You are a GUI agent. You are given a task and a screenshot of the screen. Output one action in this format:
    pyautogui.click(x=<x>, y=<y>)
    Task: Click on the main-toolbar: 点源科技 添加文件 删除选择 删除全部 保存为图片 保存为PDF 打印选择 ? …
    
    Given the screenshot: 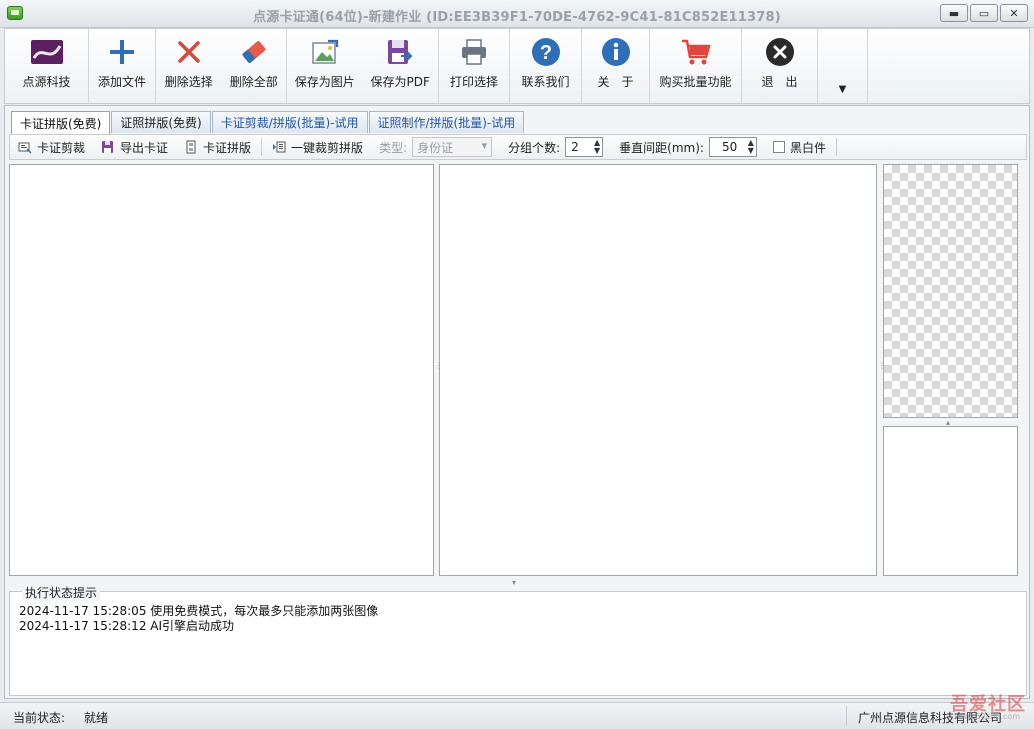 What is the action you would take?
    pyautogui.click(x=517, y=66)
    